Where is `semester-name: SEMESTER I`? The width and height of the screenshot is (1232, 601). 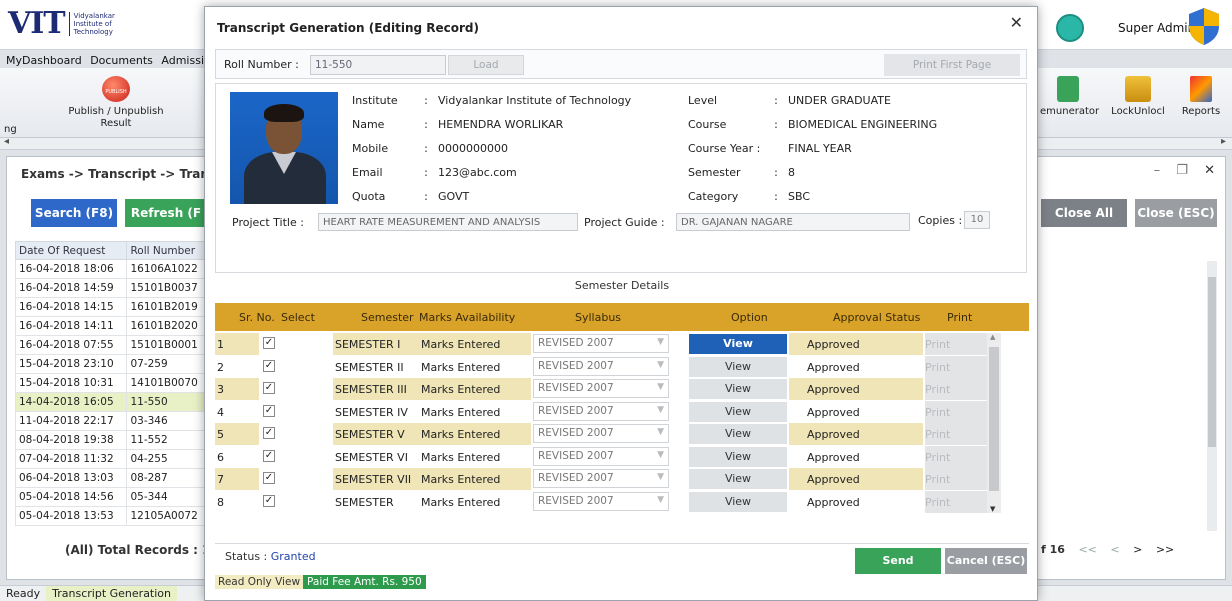 semester-name: SEMESTER I is located at coordinates (368, 344).